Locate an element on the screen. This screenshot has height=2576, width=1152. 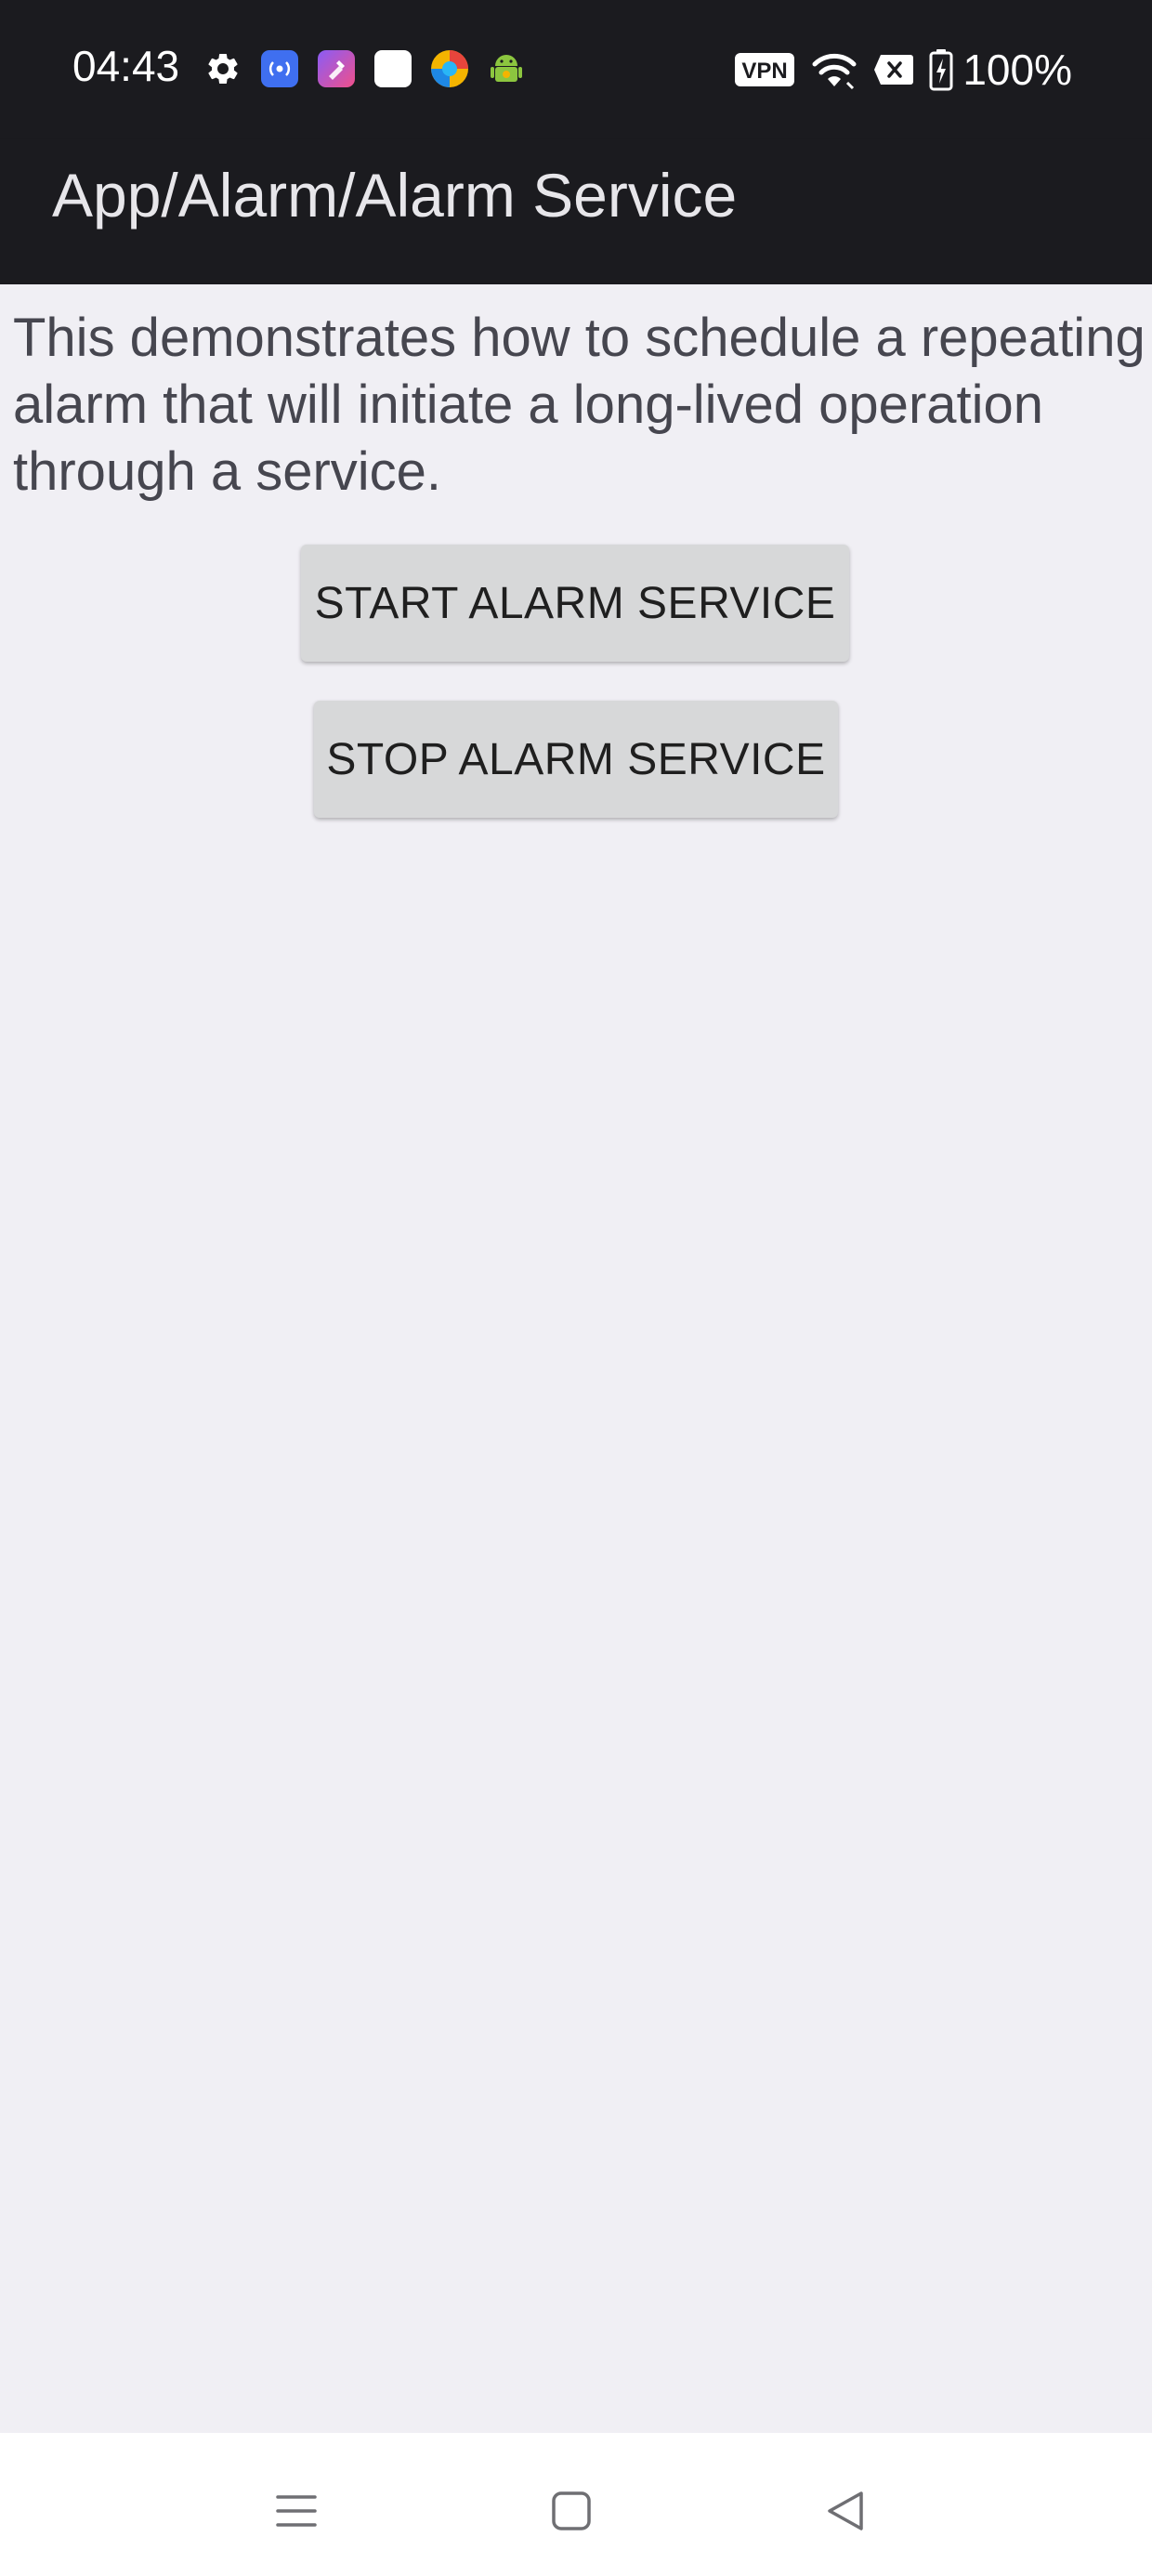
battery-charging-icon is located at coordinates (941, 69).